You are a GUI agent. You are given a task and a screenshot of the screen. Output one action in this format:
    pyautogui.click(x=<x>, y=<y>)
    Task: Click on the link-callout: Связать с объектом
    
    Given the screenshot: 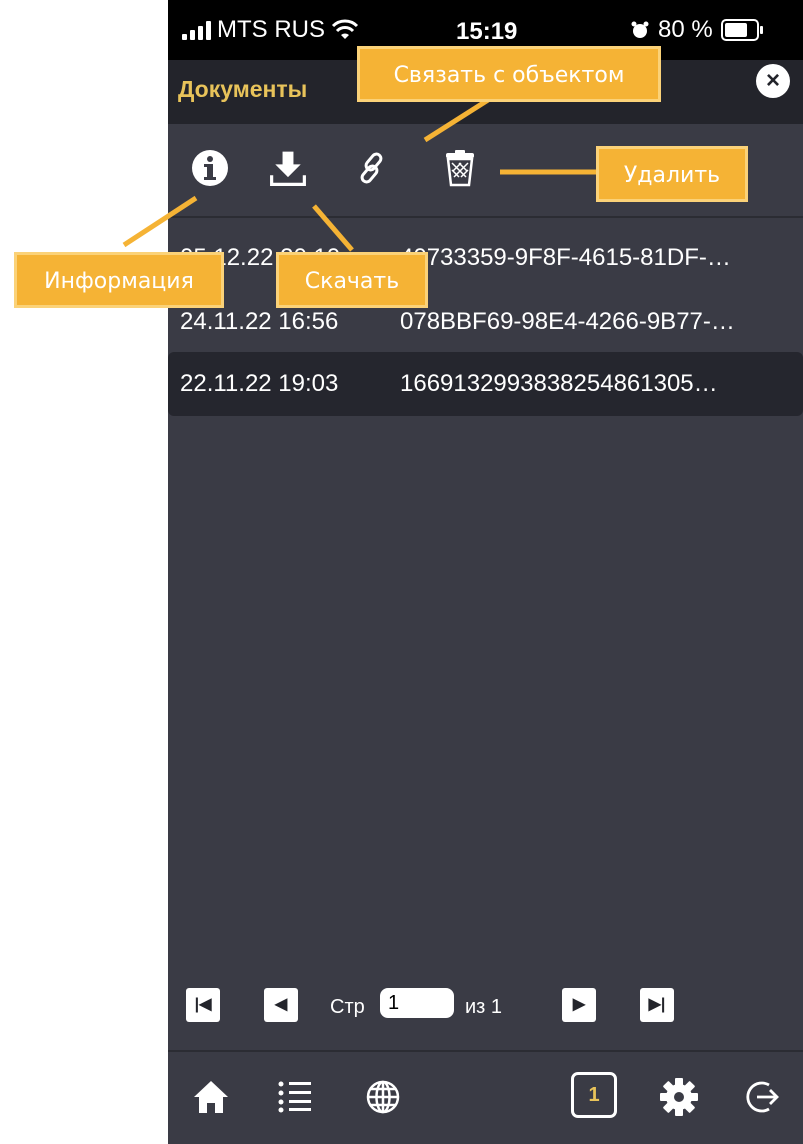 What is the action you would take?
    pyautogui.click(x=509, y=74)
    